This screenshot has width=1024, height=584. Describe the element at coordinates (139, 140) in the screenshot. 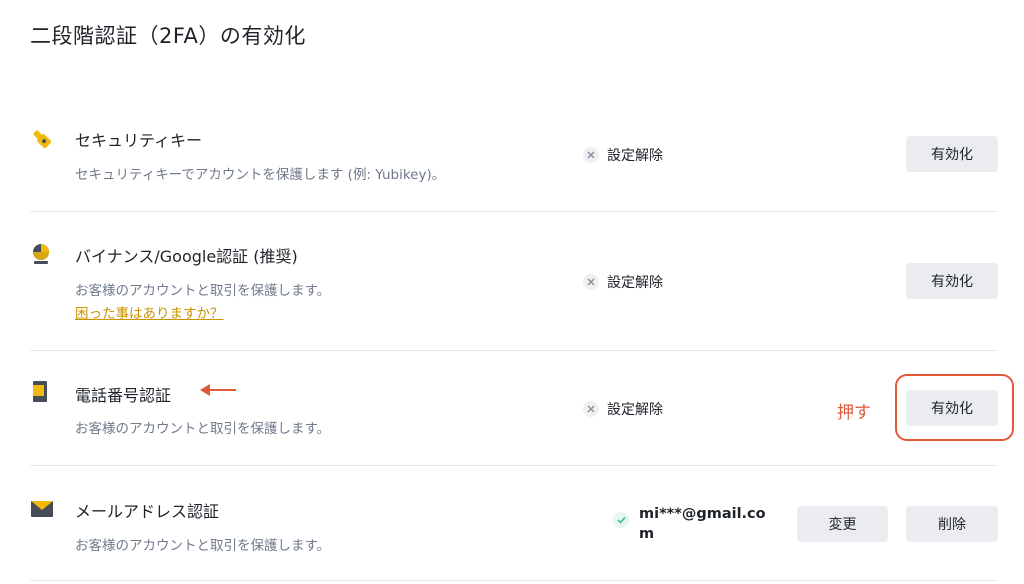

I see `row-title: セキュリティキー` at that location.